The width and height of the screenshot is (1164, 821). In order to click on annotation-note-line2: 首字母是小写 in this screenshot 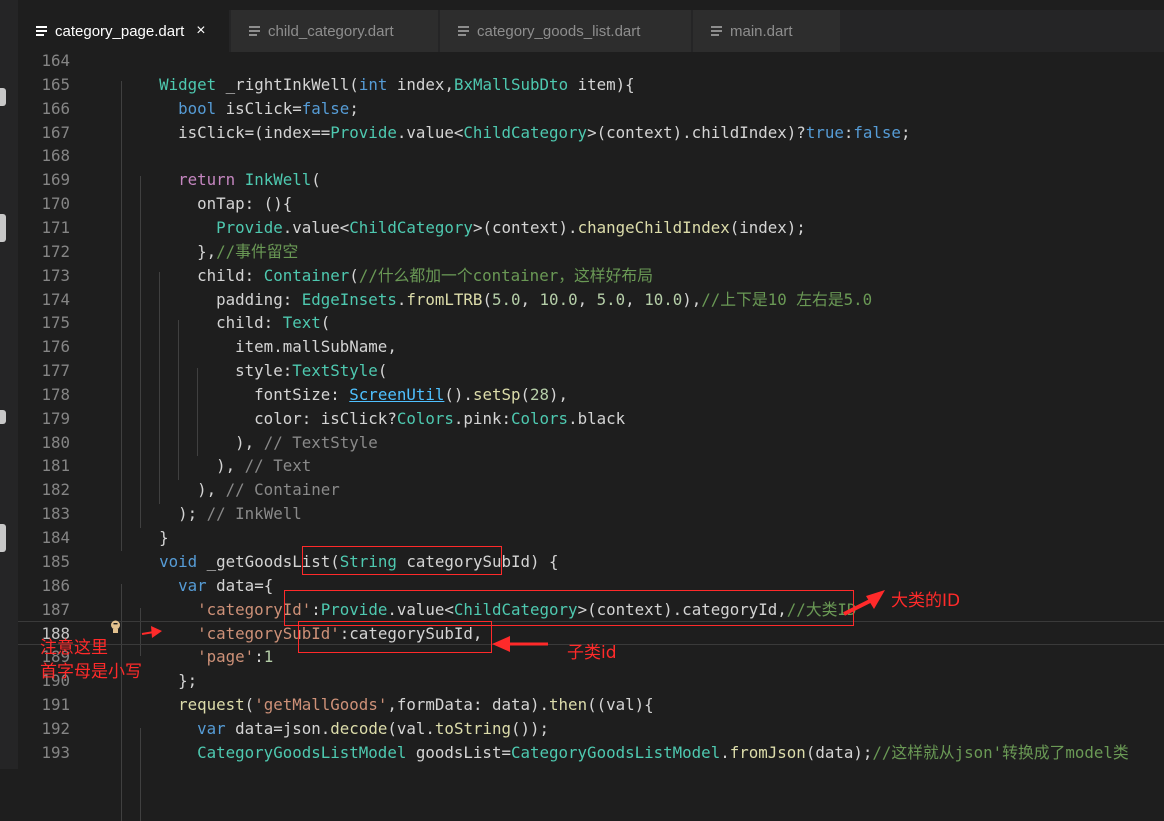, I will do `click(91, 672)`.